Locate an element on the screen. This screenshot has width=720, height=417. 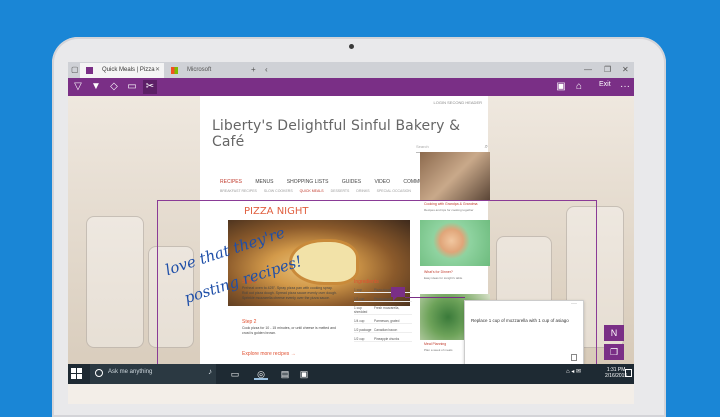
clock: 1:31 PM 2/16/2015 is located at coordinates (616, 373).